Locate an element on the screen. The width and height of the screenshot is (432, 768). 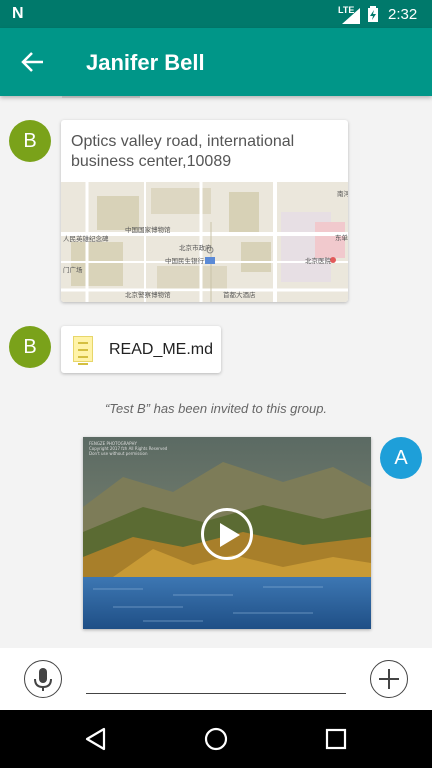
conversation-title: Janifer Bell is located at coordinates (145, 62).